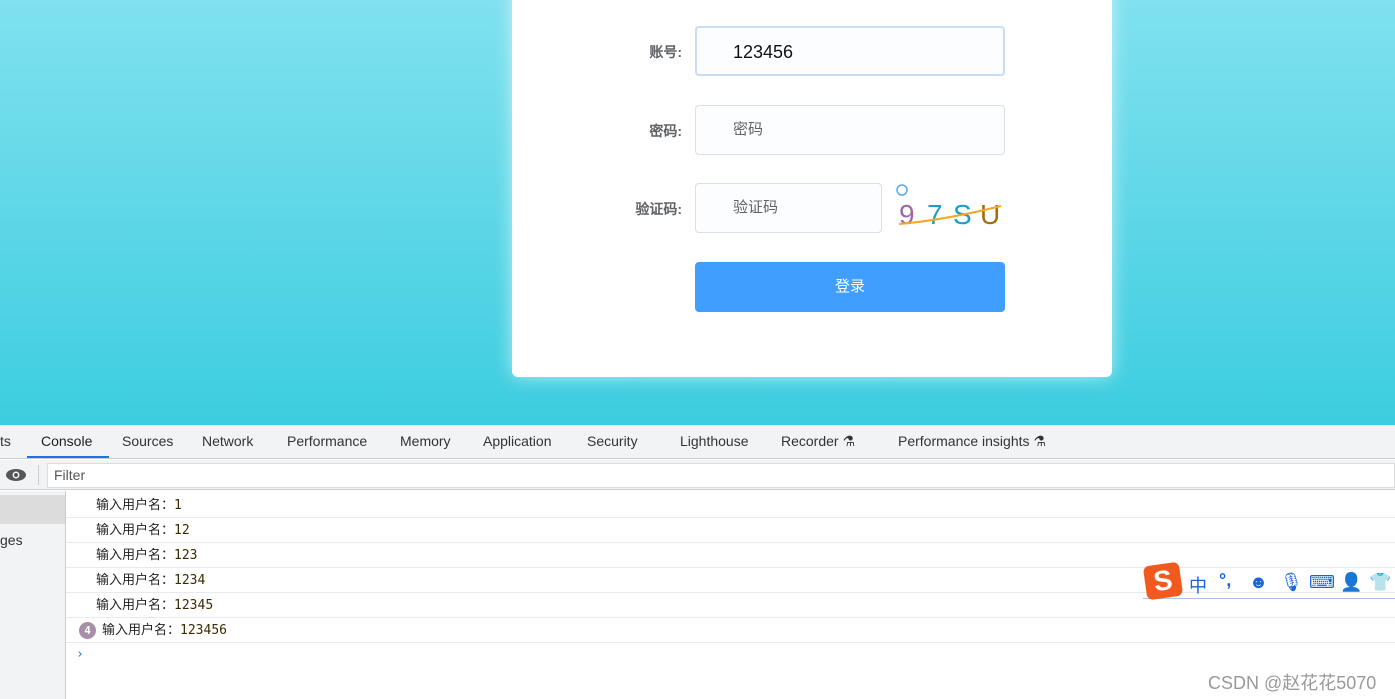 The image size is (1395, 699). I want to click on log-value: 1, so click(178, 505).